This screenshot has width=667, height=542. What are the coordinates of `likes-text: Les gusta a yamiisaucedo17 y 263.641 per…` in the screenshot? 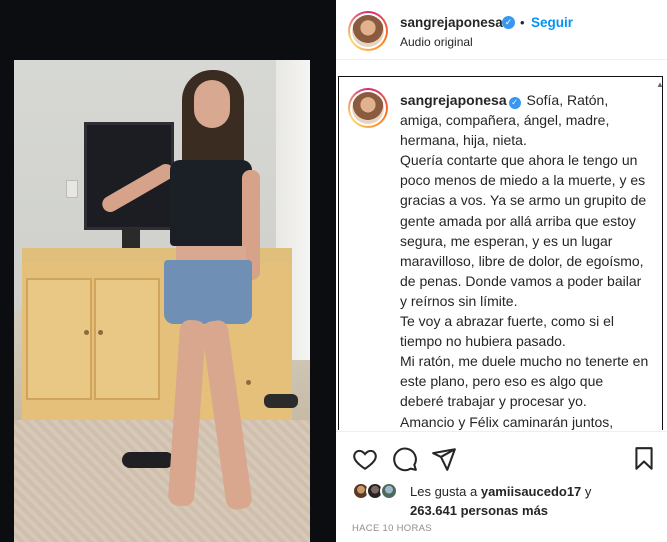 It's located at (535, 501).